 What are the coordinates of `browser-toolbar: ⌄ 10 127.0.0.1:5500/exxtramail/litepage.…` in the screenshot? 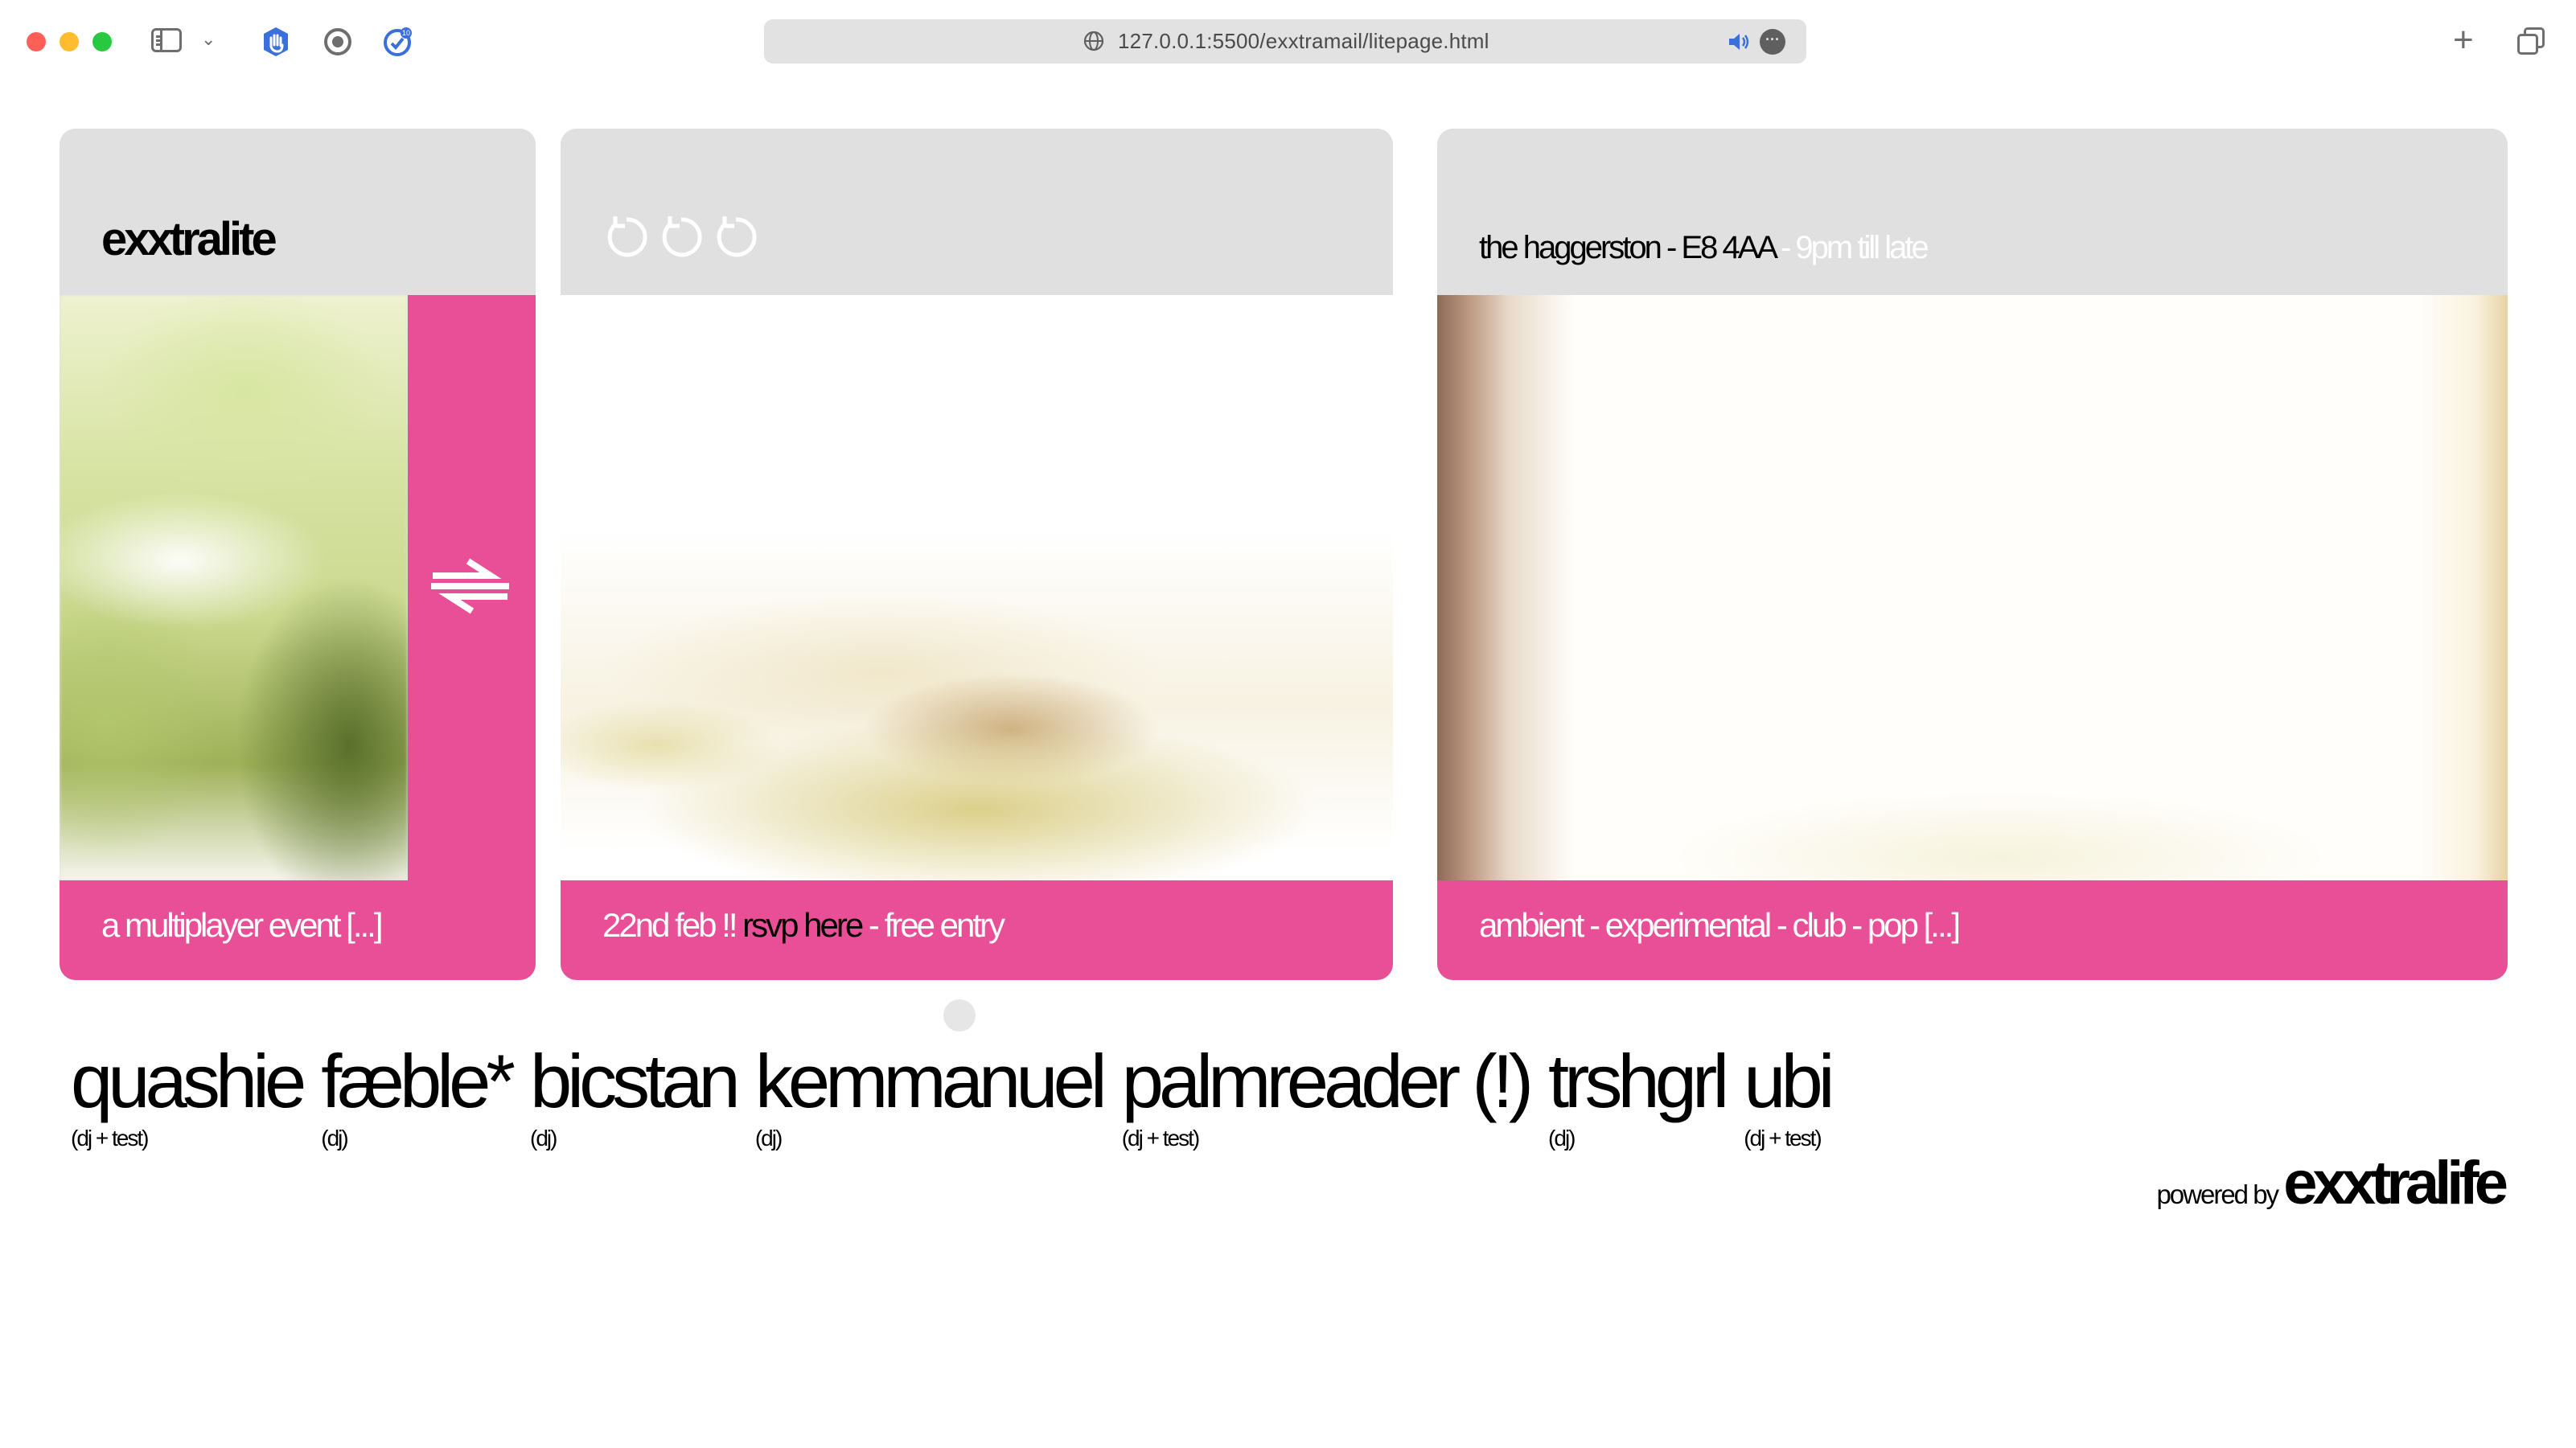 It's located at (1288, 42).